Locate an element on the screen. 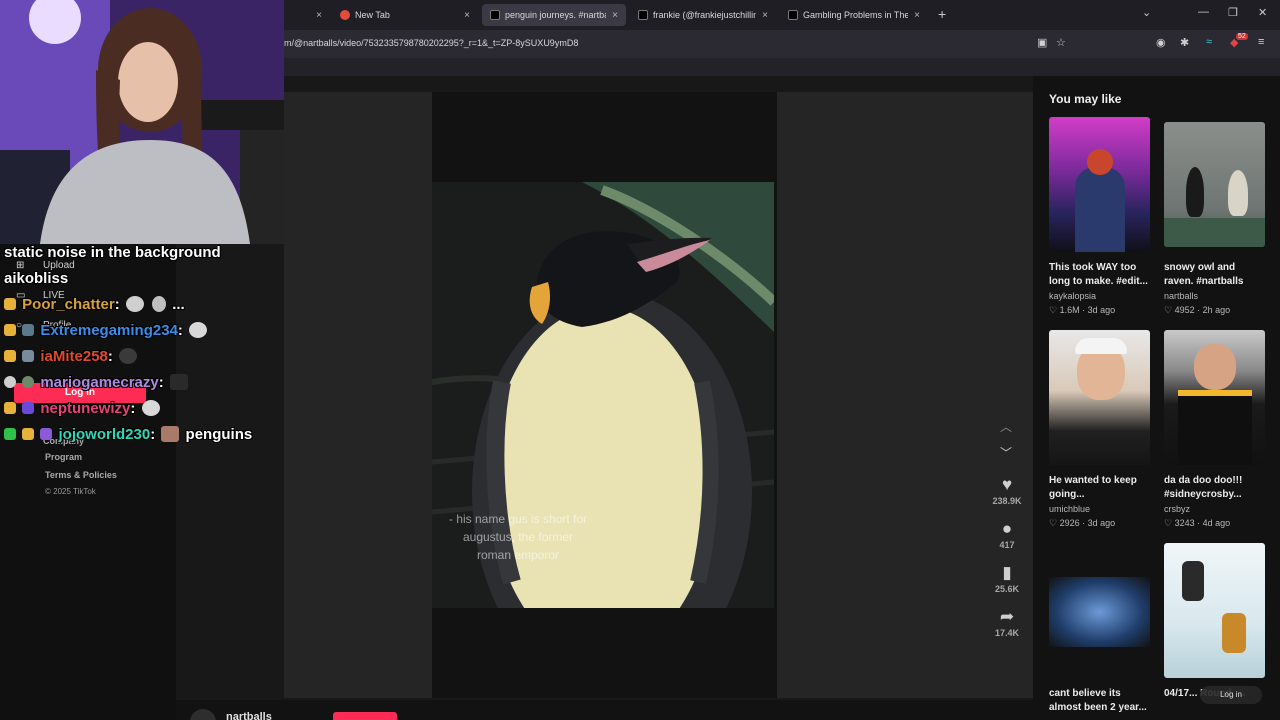  chat-message: jojoworld230: penguins is located at coordinates (128, 434).